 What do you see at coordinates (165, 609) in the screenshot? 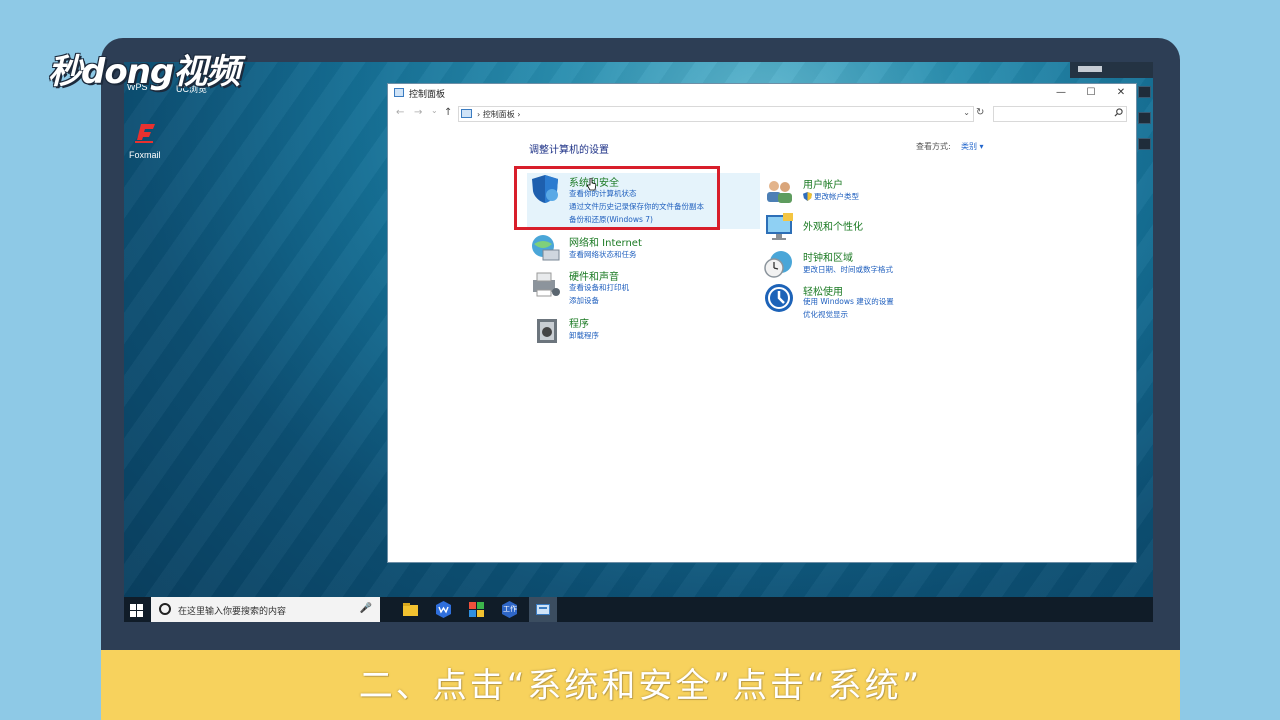
I see `cortana-icon` at bounding box center [165, 609].